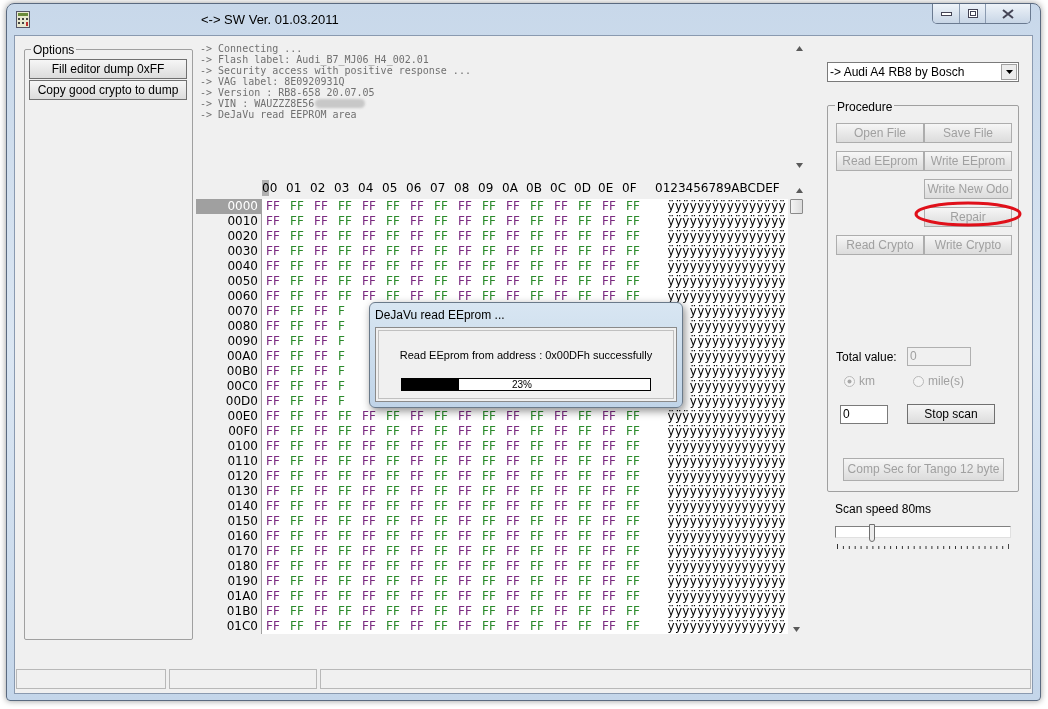 The width and height of the screenshot is (1048, 709). What do you see at coordinates (228, 266) in the screenshot?
I see `row-address: 0040` at bounding box center [228, 266].